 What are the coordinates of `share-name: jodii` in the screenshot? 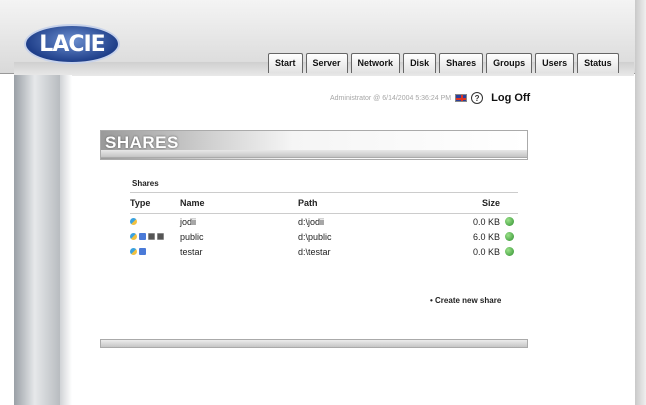 It's located at (239, 222).